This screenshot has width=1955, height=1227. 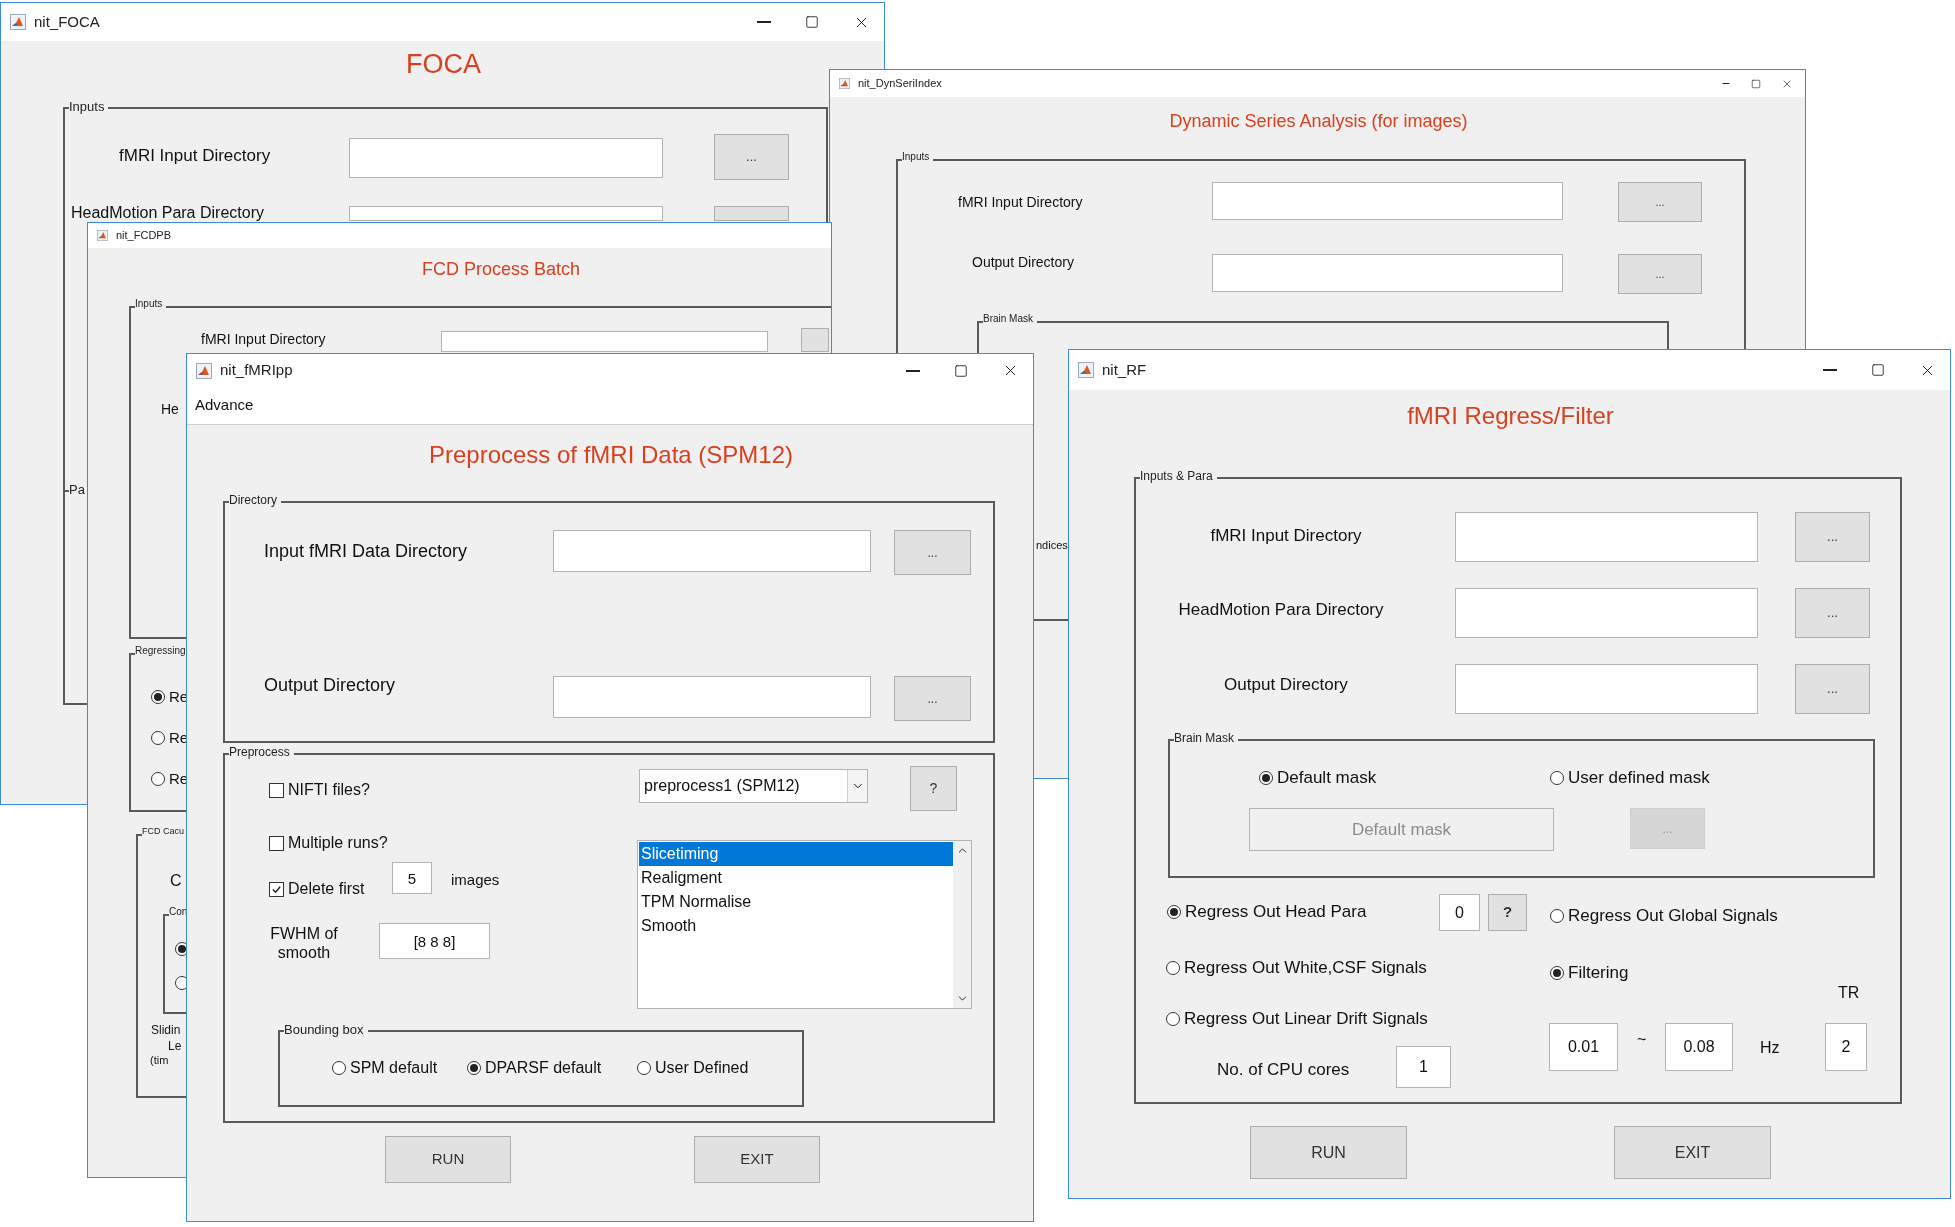 What do you see at coordinates (1423, 1067) in the screenshot?
I see `text-field: 1` at bounding box center [1423, 1067].